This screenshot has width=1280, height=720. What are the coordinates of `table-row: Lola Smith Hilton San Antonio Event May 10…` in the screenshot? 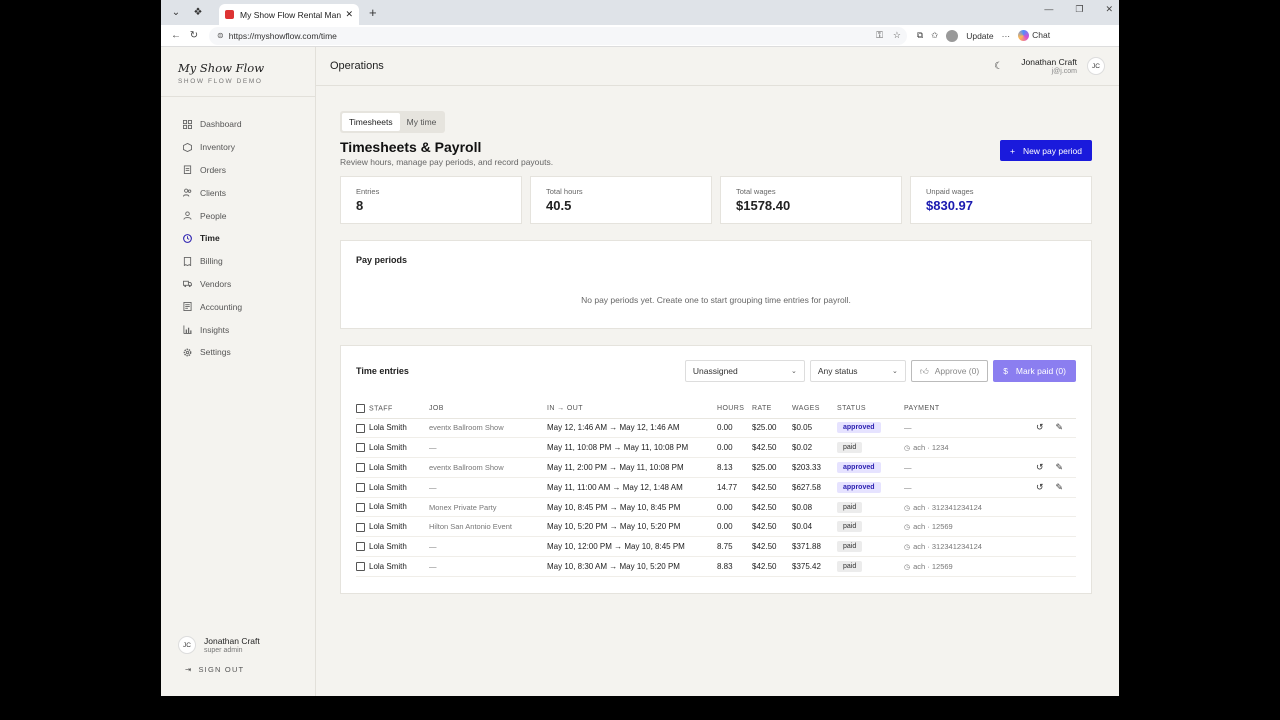 It's located at (716, 527).